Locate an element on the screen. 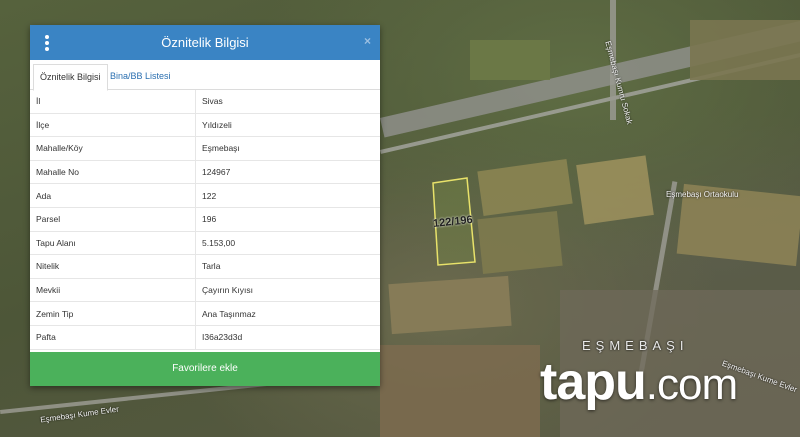 Image resolution: width=800 pixels, height=437 pixels. row-key: Mevkii is located at coordinates (113, 290).